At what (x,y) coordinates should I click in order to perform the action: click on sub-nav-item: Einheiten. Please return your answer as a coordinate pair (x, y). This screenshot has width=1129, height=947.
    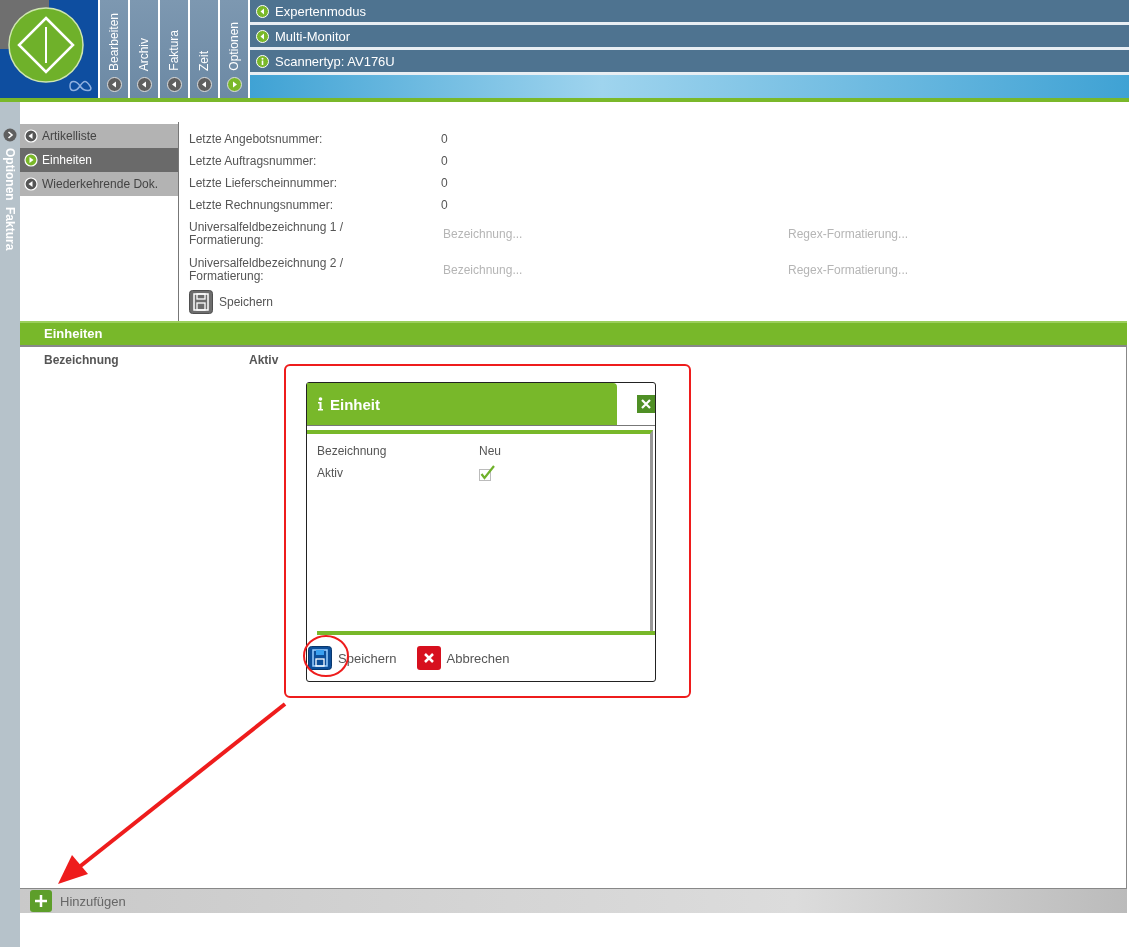
    Looking at the image, I should click on (99, 160).